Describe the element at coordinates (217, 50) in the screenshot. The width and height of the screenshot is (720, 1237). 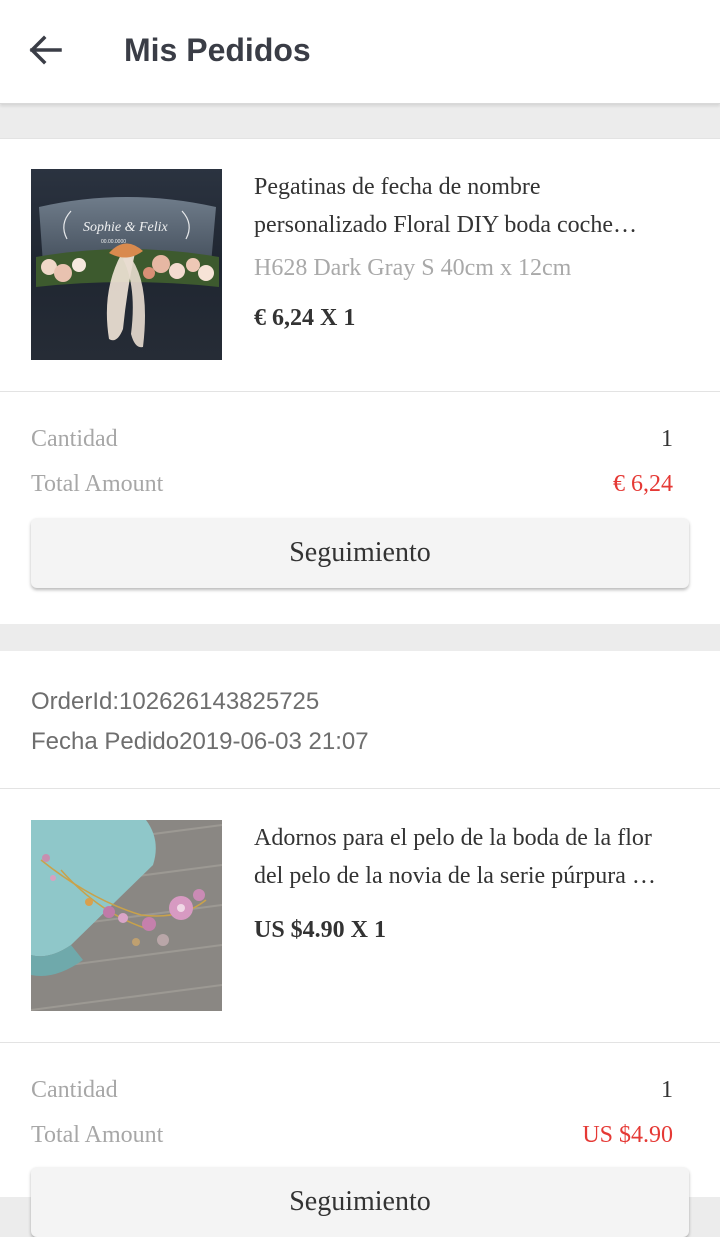
I see `page-title: Mis Pedidos` at that location.